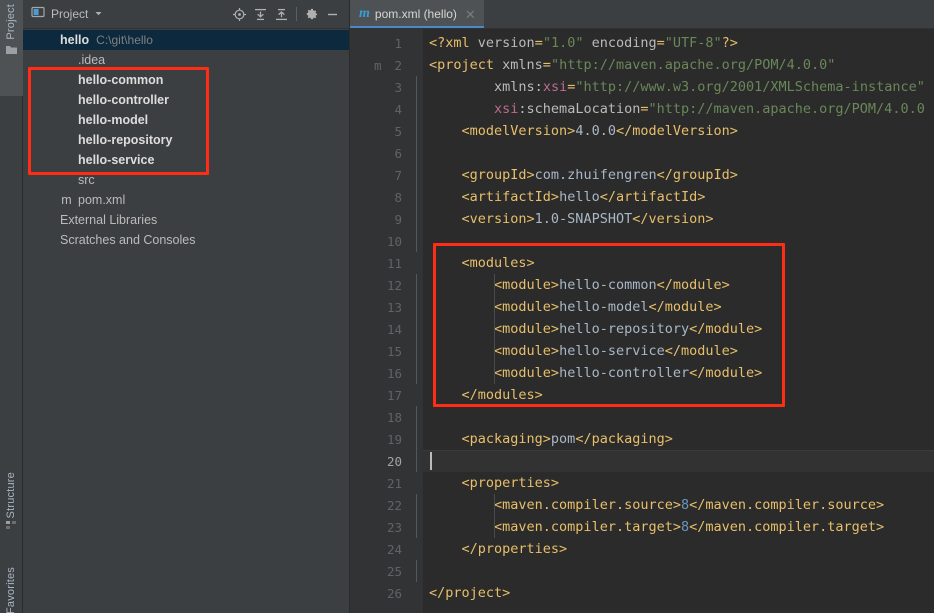 Image resolution: width=934 pixels, height=613 pixels. What do you see at coordinates (239, 14) in the screenshot?
I see `locate-in-tree-icon` at bounding box center [239, 14].